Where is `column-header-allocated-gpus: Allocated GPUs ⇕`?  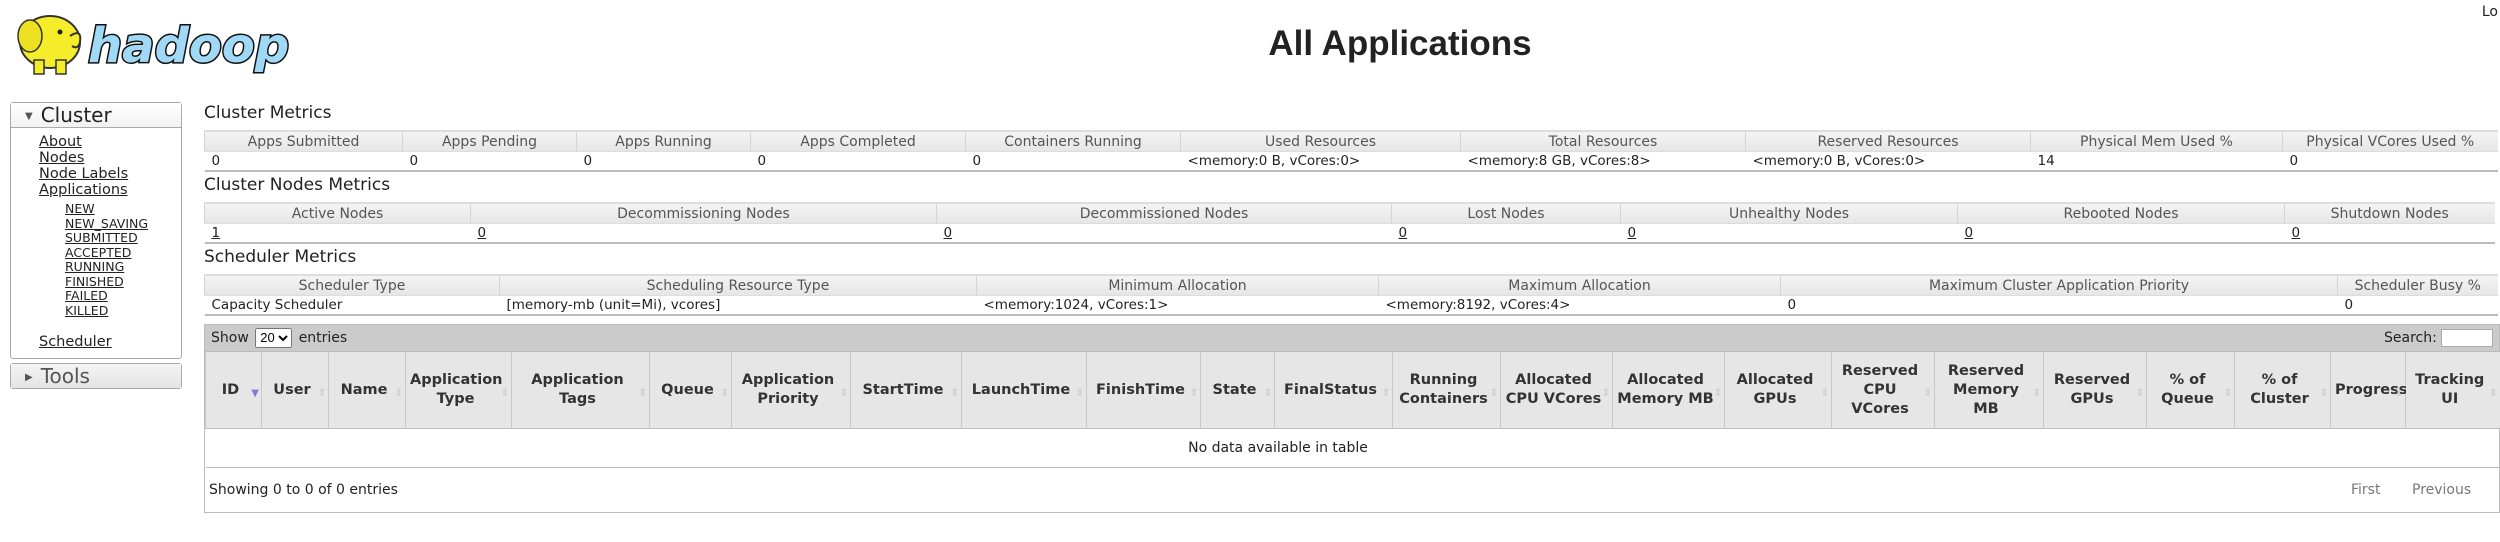 column-header-allocated-gpus: Allocated GPUs ⇕ is located at coordinates (1778, 390).